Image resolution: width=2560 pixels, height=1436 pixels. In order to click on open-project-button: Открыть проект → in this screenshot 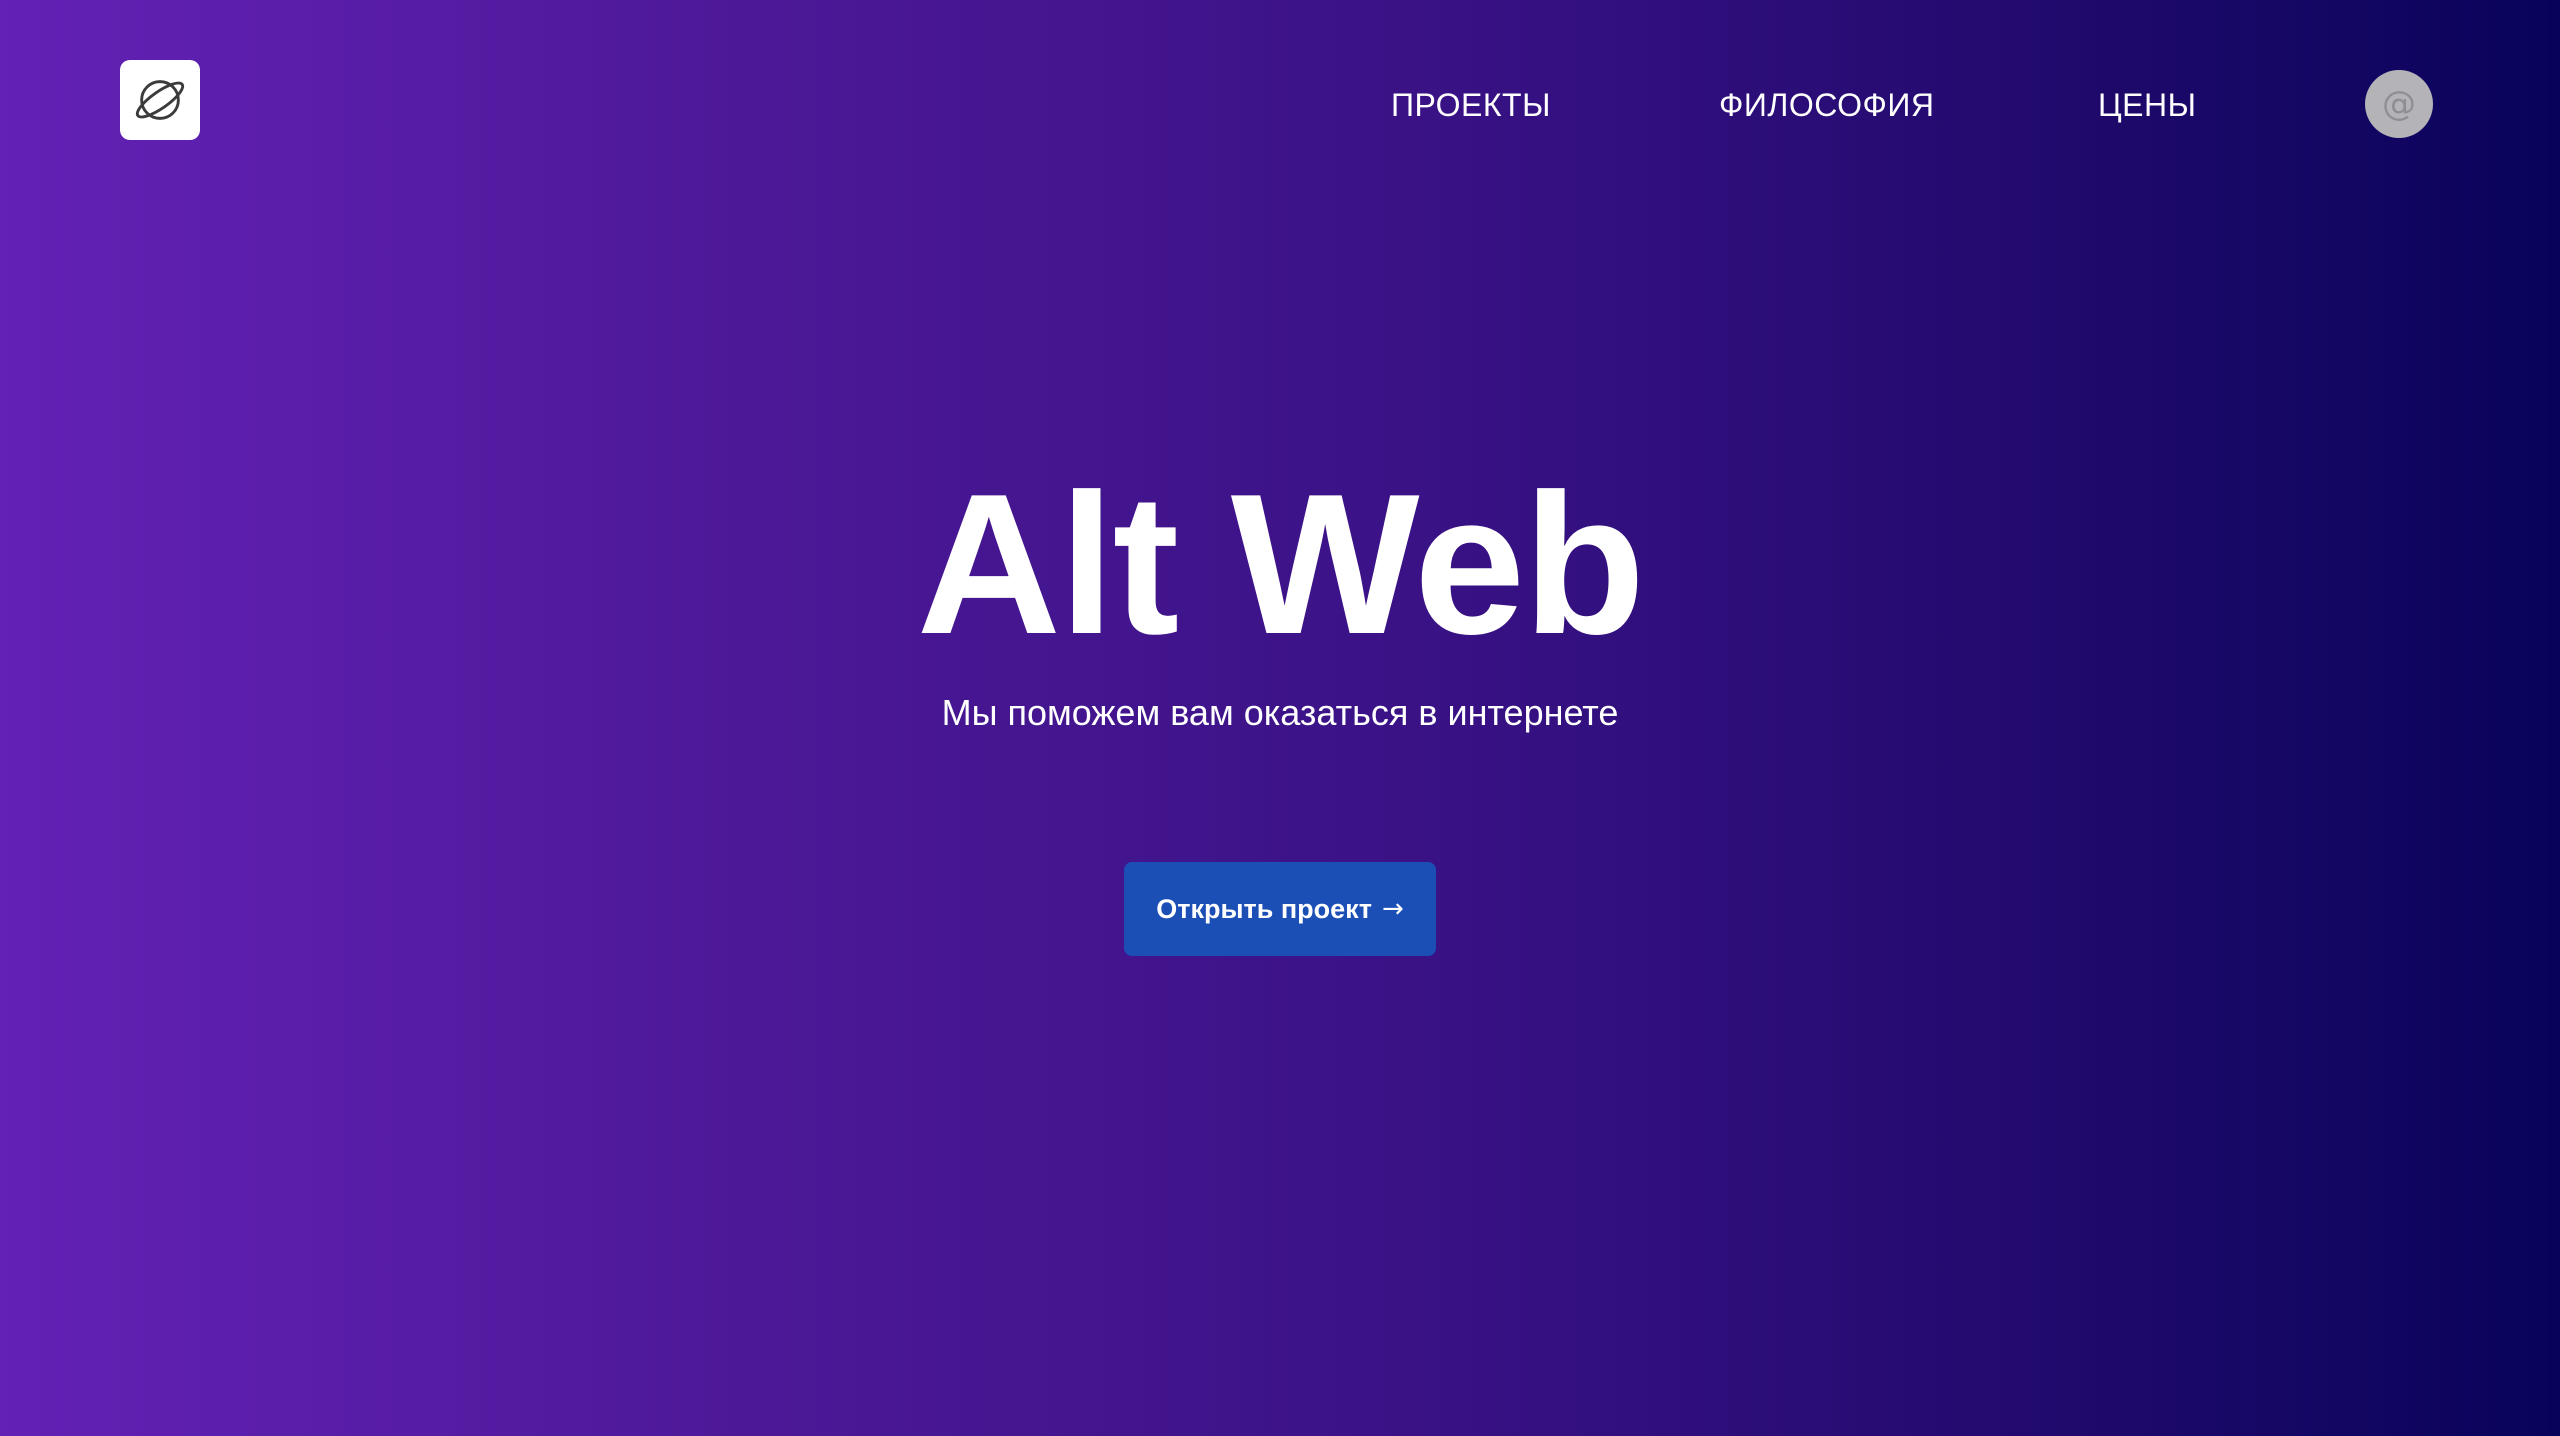, I will do `click(1280, 909)`.